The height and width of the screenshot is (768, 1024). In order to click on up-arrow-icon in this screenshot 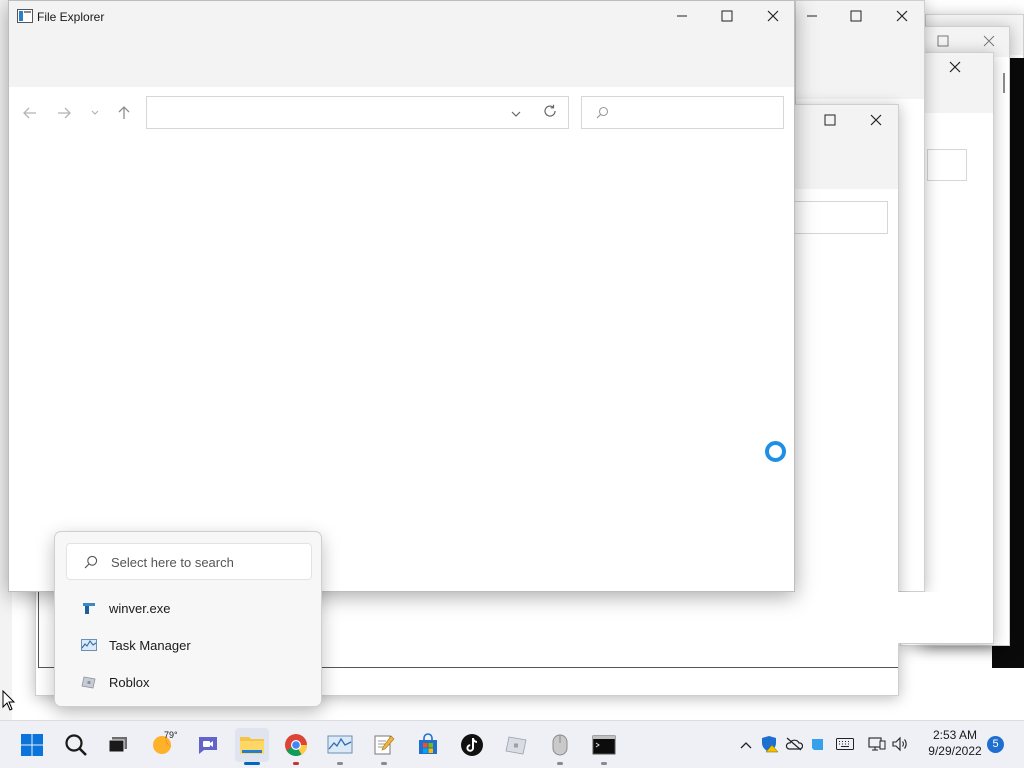, I will do `click(124, 113)`.